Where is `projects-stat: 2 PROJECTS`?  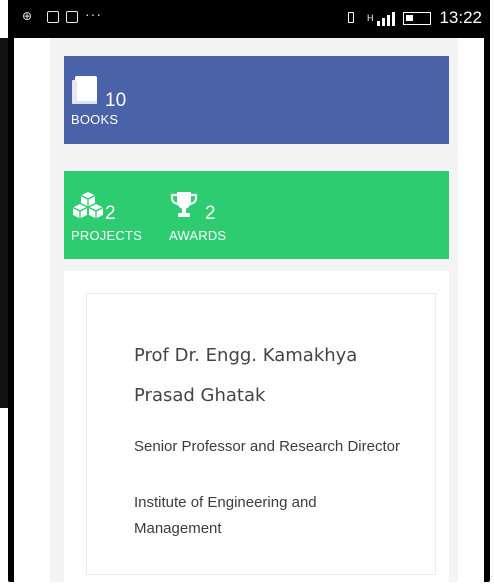 projects-stat: 2 PROJECTS is located at coordinates (106, 217).